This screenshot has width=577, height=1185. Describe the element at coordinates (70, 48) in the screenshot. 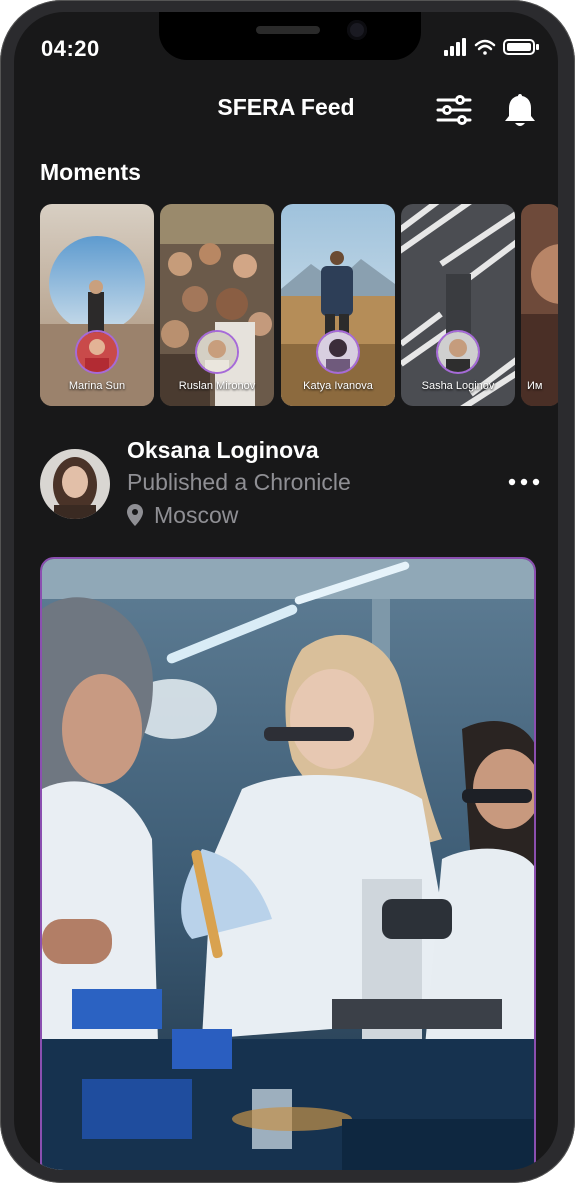

I see `status-time: 04:20` at that location.